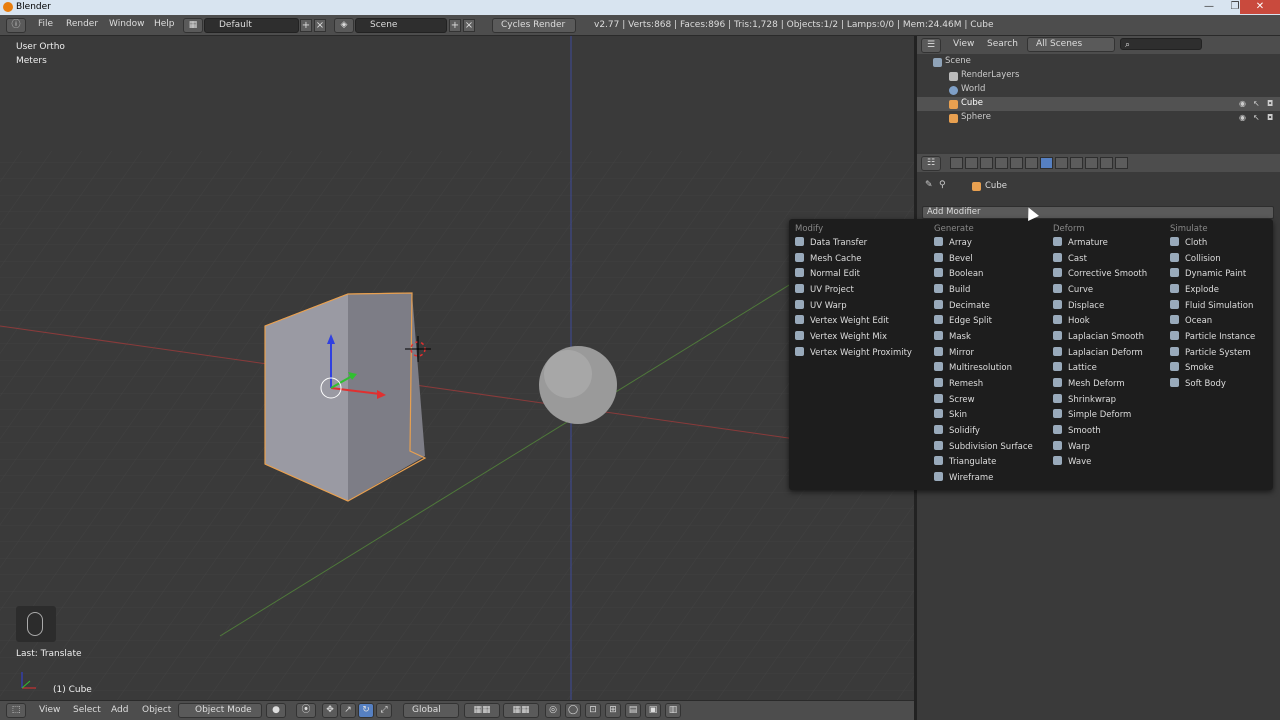 The height and width of the screenshot is (720, 1280). I want to click on outliner-editor-type-icon: ☰, so click(931, 45).